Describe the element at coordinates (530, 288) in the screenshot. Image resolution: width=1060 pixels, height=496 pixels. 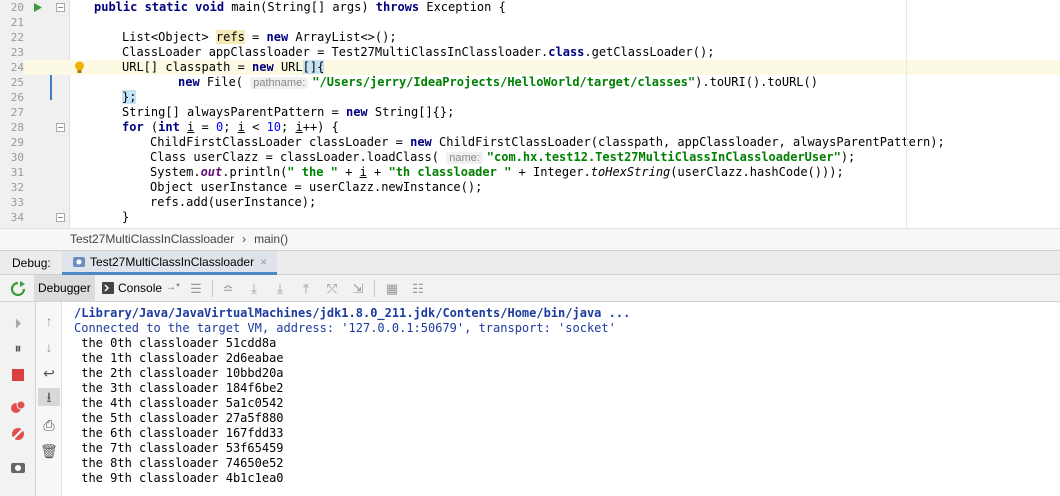
I see `debug-toolbar: Debugger Console →* ☰ ≏ ⤓ ⤓ ⤒ ⤲ ⇲ ▦ ☷` at that location.